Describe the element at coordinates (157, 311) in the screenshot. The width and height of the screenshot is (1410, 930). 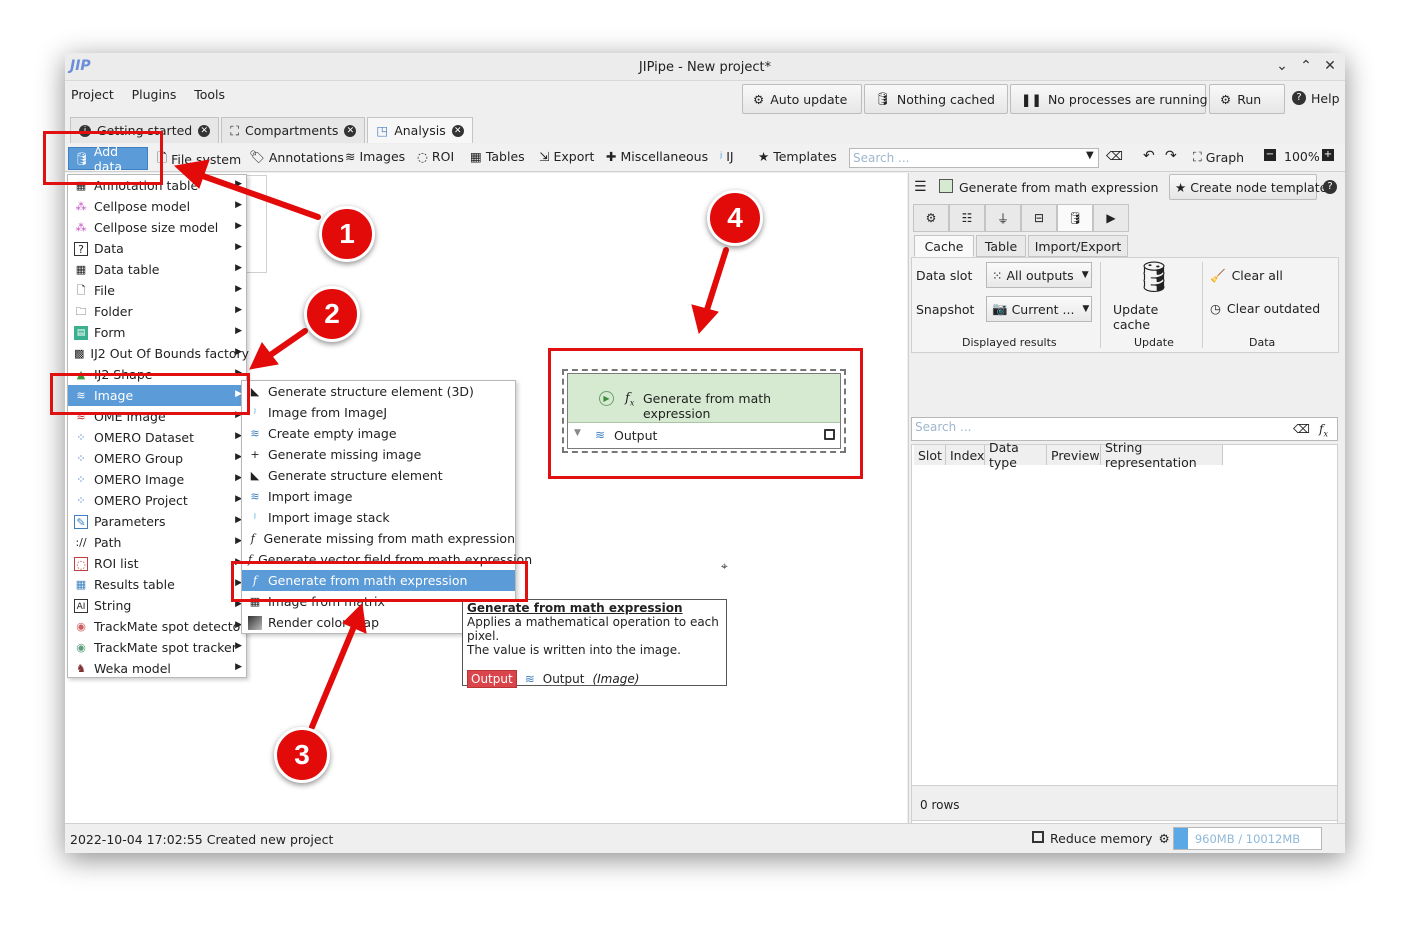
I see `menu-item-folder: 🗀 Folder ▶` at that location.